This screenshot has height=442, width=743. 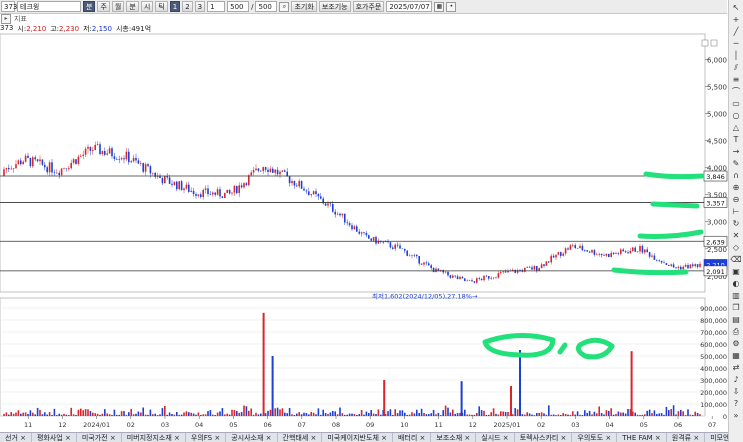 I want to click on hide-tool-icon: ◐, so click(x=736, y=283).